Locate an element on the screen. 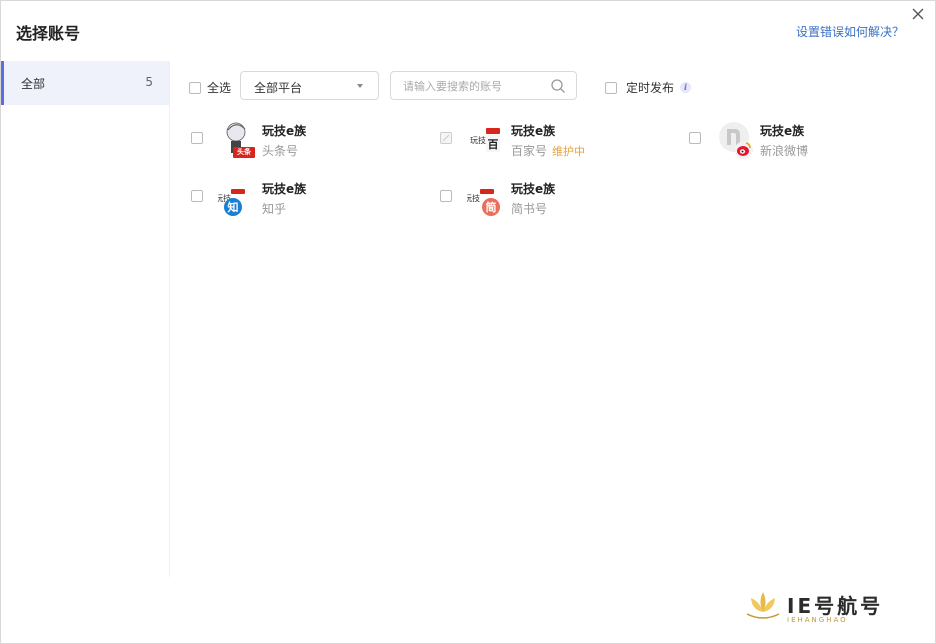 This screenshot has width=936, height=644. account-item: 玩技 简 玩技e族 简书号 is located at coordinates (540, 200).